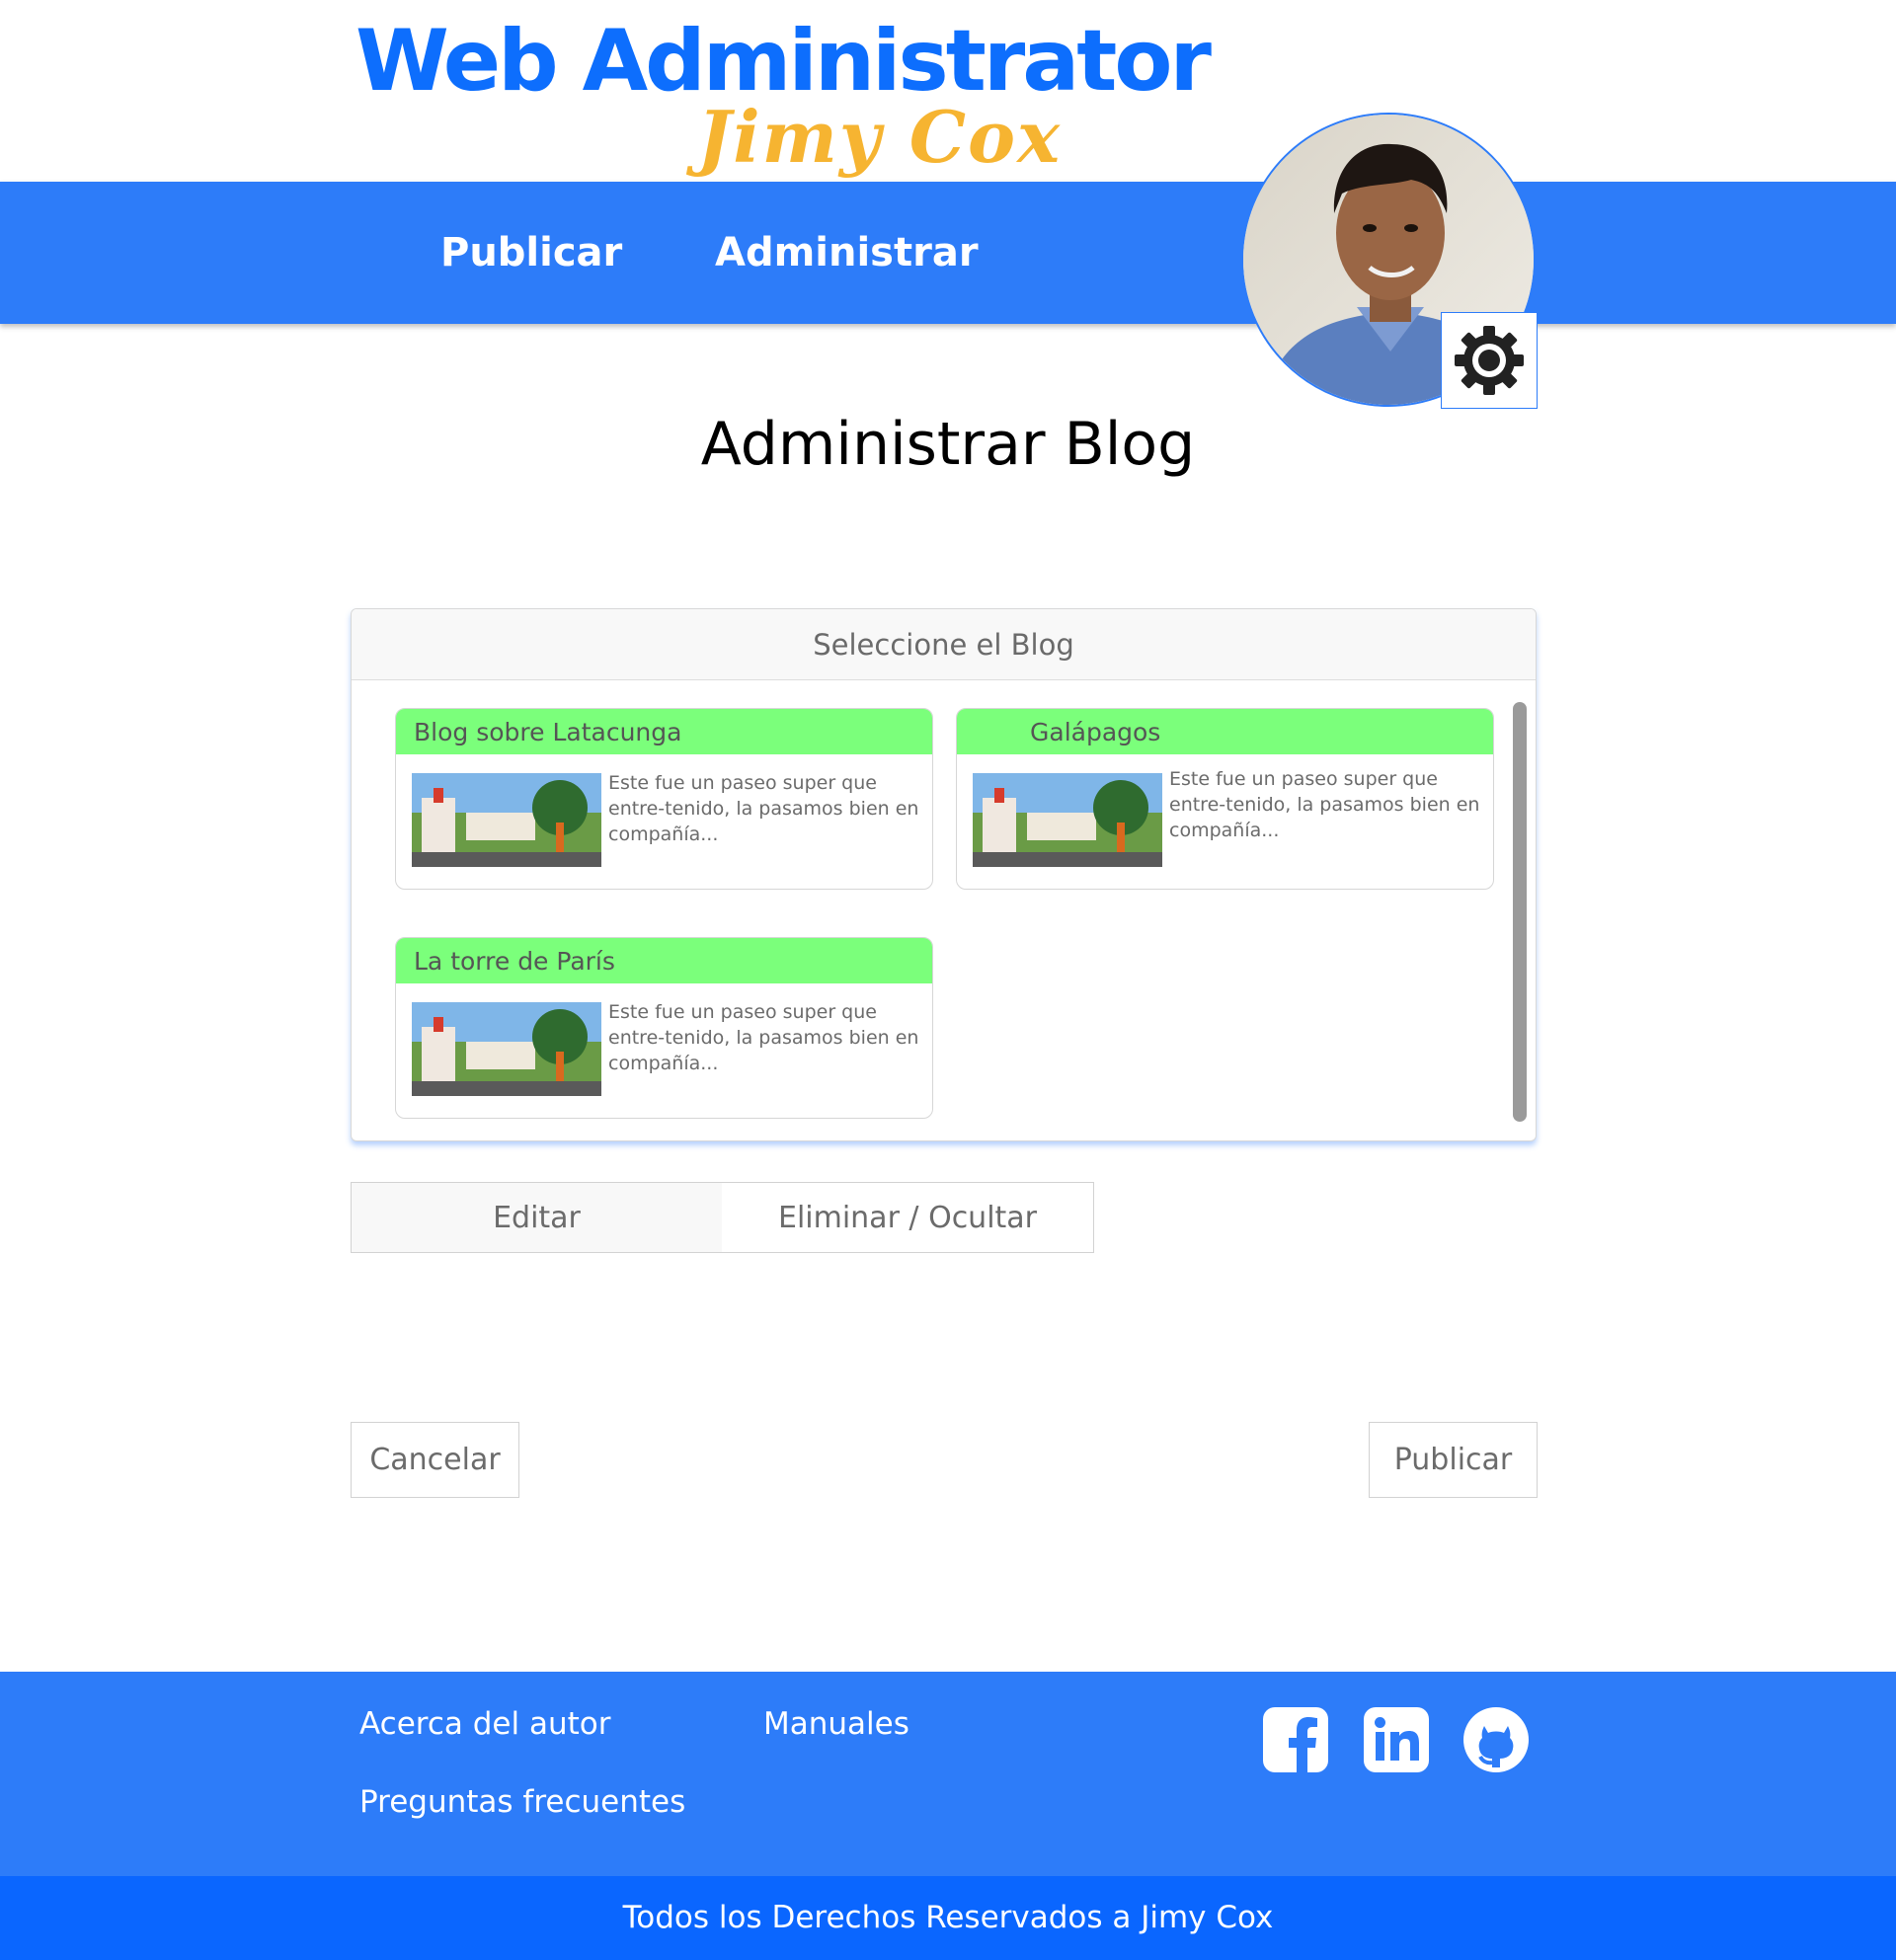 The height and width of the screenshot is (1960, 1896). I want to click on copyright-bar: Todos los Derechos Reservados a Jimy Cox, so click(948, 1918).